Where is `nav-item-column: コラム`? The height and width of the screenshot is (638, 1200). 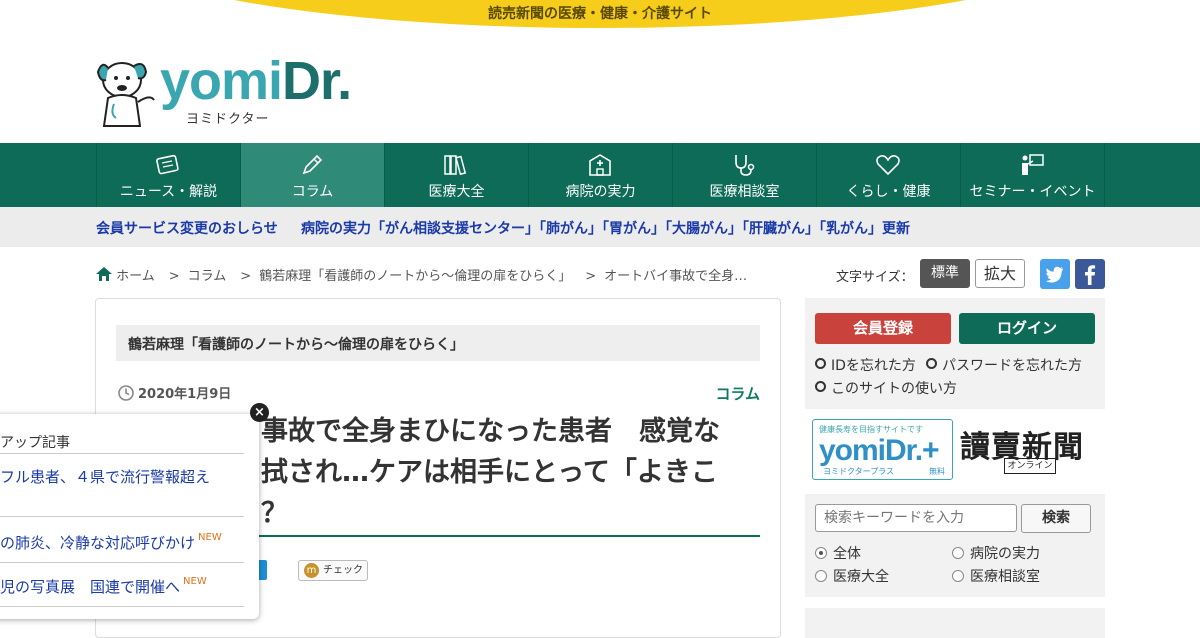
nav-item-column: コラム is located at coordinates (313, 175).